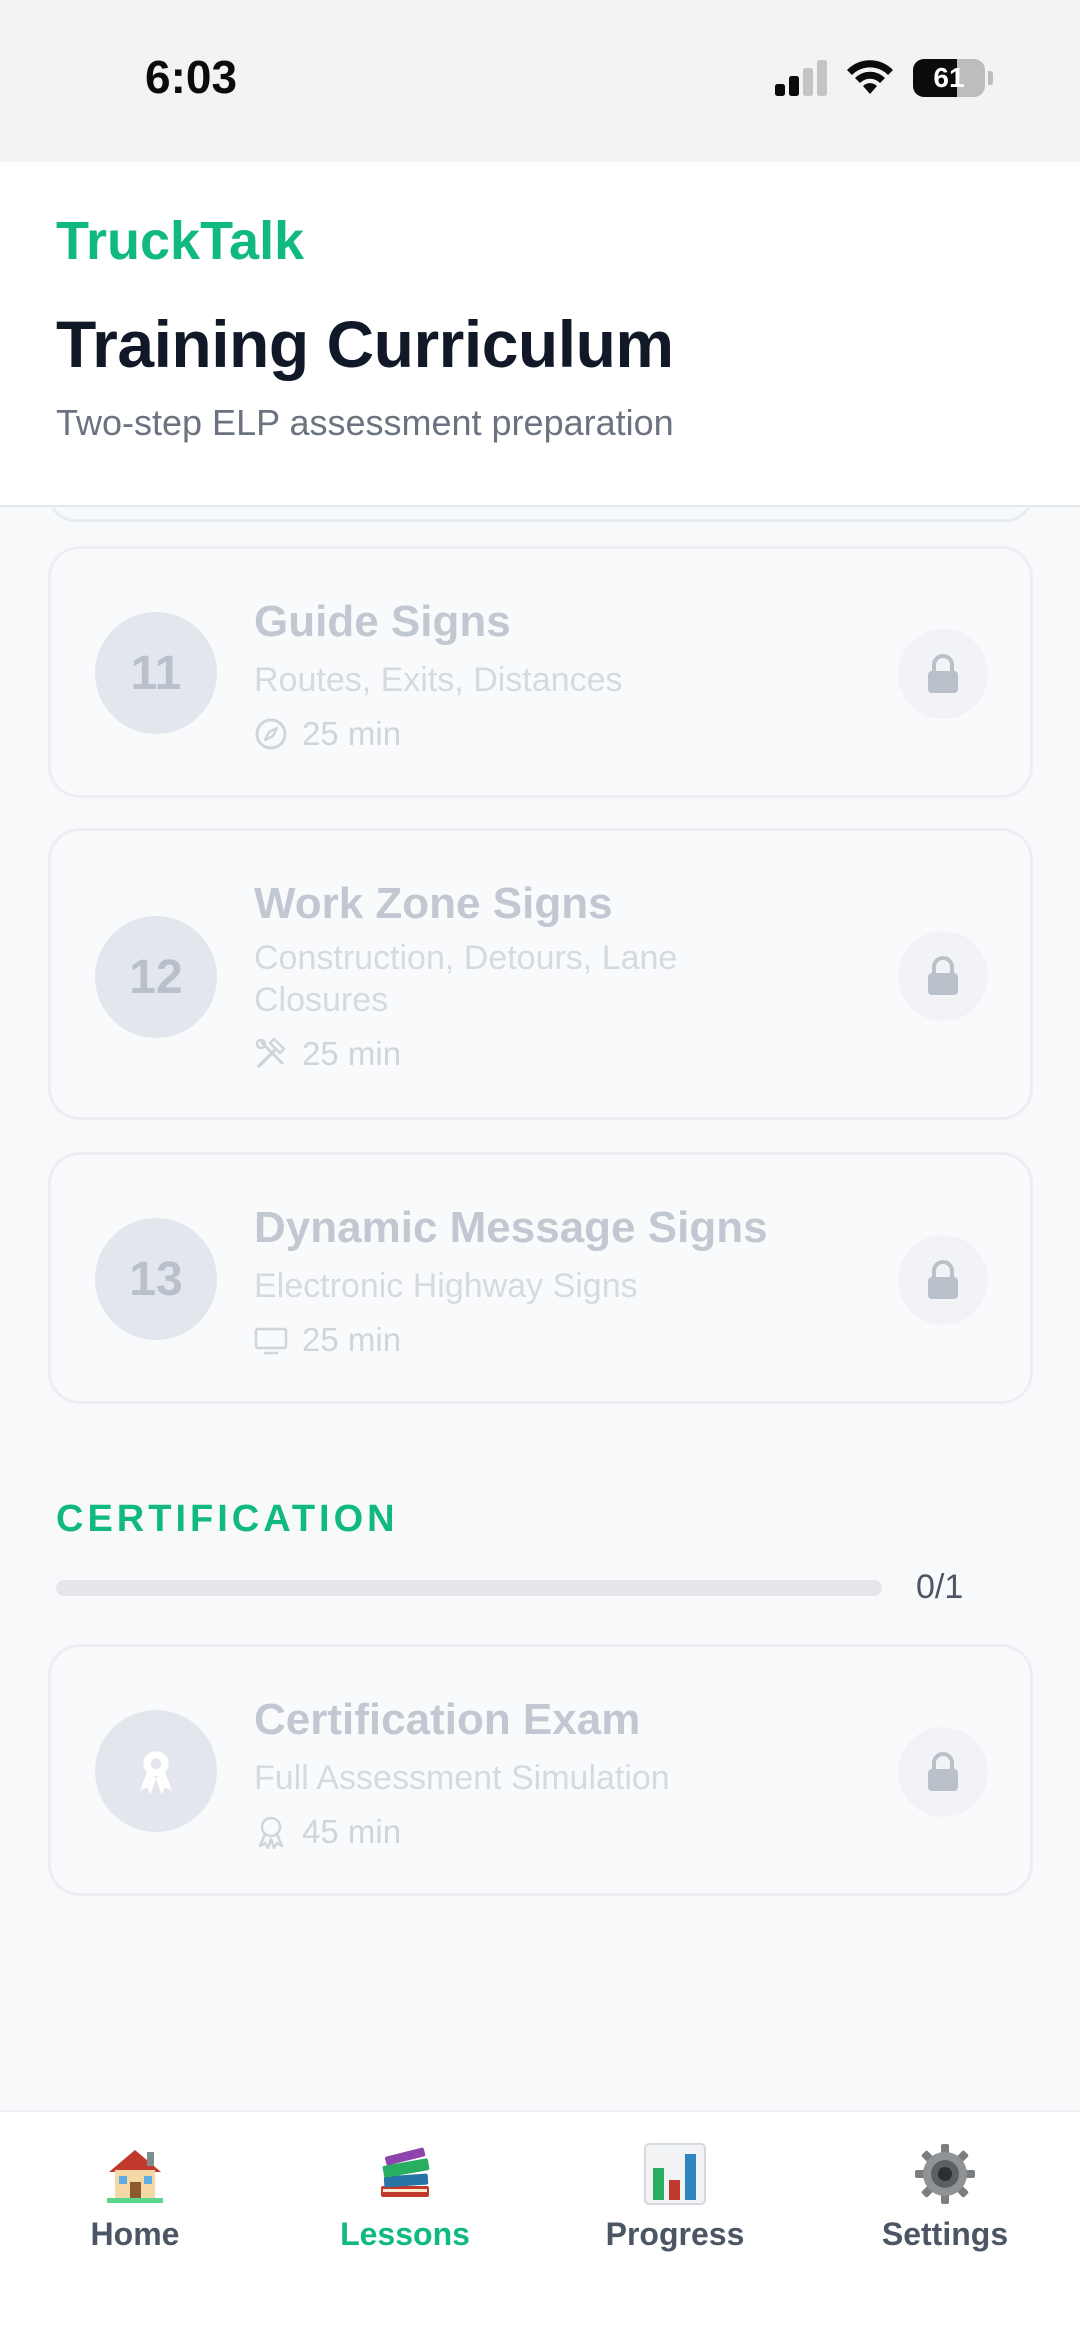 The width and height of the screenshot is (1080, 2341). What do you see at coordinates (466, 979) in the screenshot?
I see `lesson-subtitle: Construction, Detours, Lane Closures` at bounding box center [466, 979].